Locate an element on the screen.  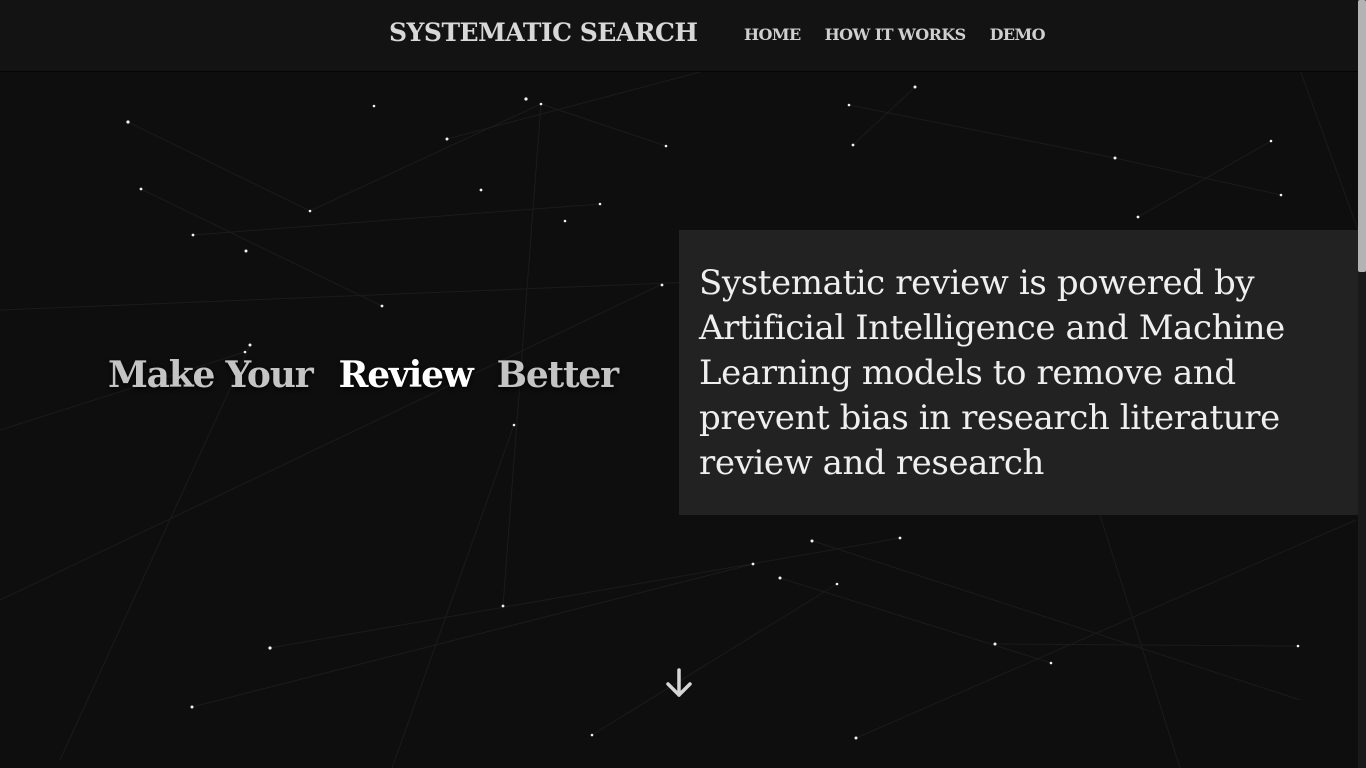
arrow-down-icon is located at coordinates (679, 682).